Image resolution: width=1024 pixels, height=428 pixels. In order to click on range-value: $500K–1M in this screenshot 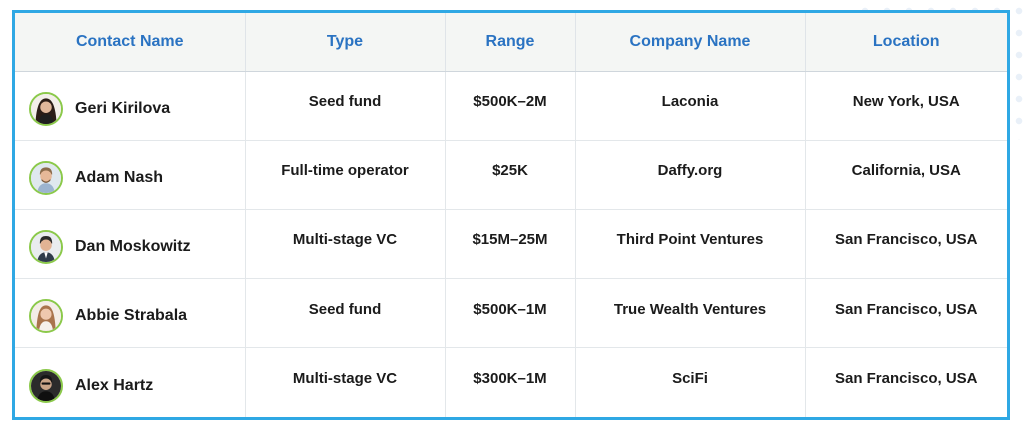, I will do `click(510, 309)`.